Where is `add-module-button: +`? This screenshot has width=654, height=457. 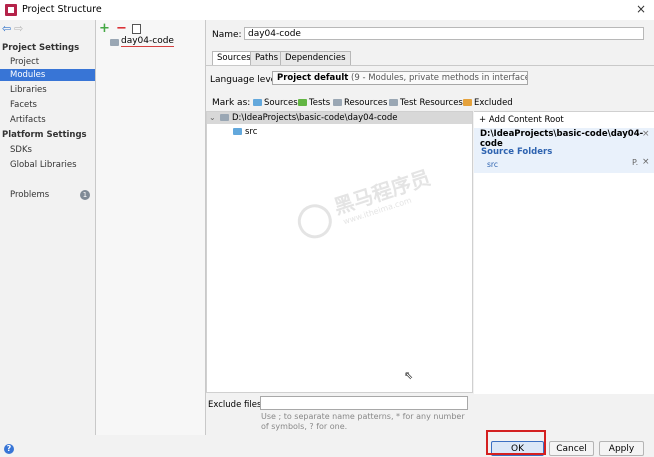 add-module-button: + is located at coordinates (104, 28).